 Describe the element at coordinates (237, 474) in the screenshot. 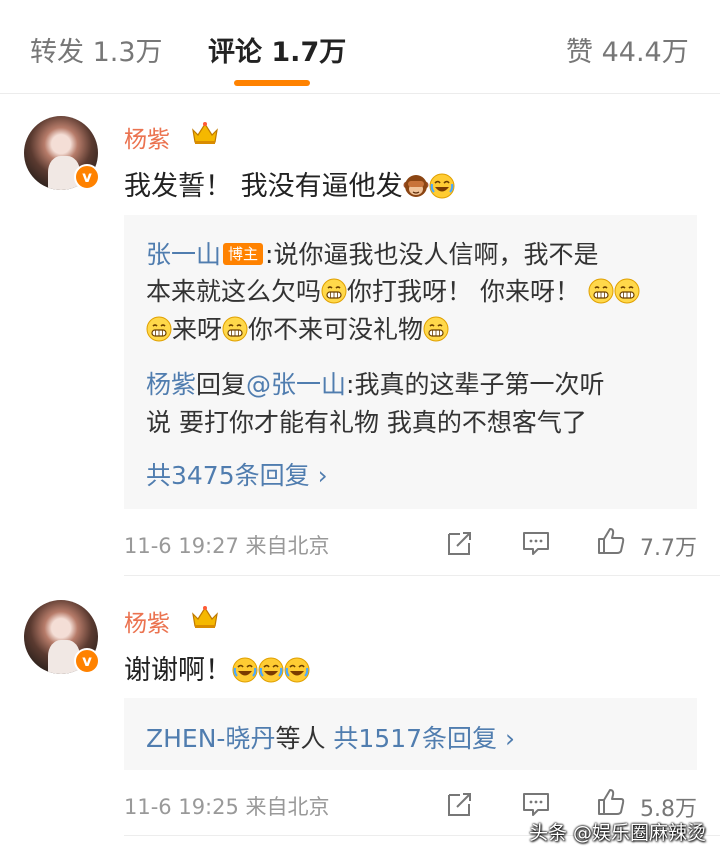

I see `more-replies-link: 共3475条回复 ›` at that location.